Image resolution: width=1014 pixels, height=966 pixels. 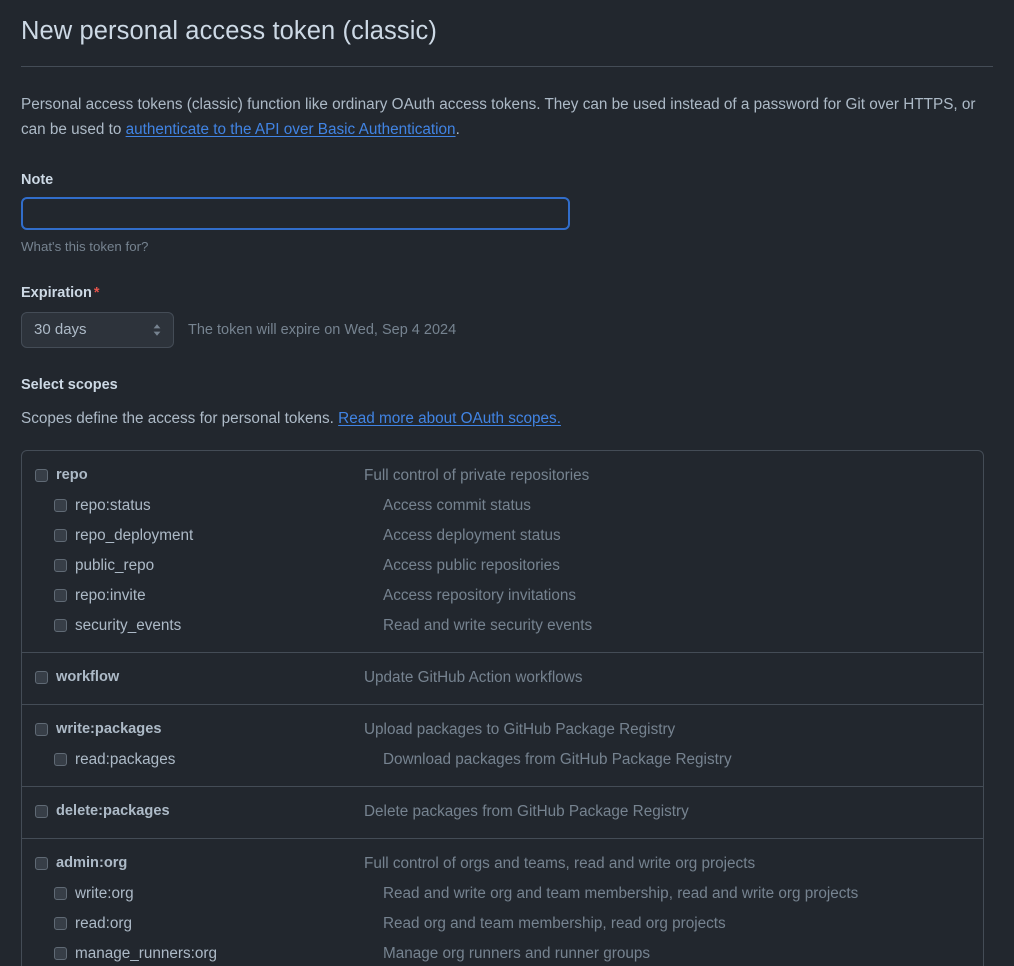 I want to click on scope-name: repo_deployment, so click(x=229, y=536).